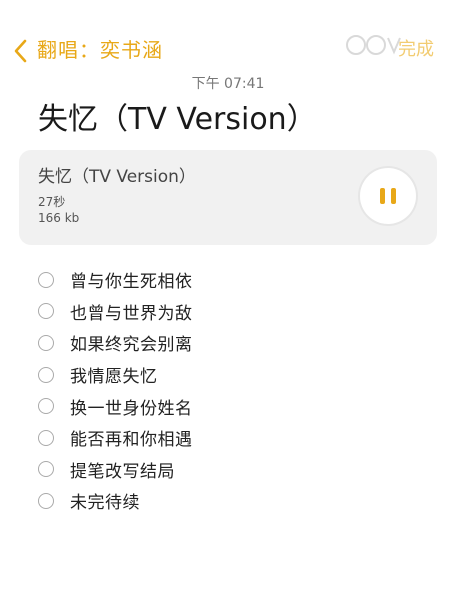 The height and width of the screenshot is (608, 456). I want to click on checklist-item-text: 能否再和你相遇, so click(131, 437).